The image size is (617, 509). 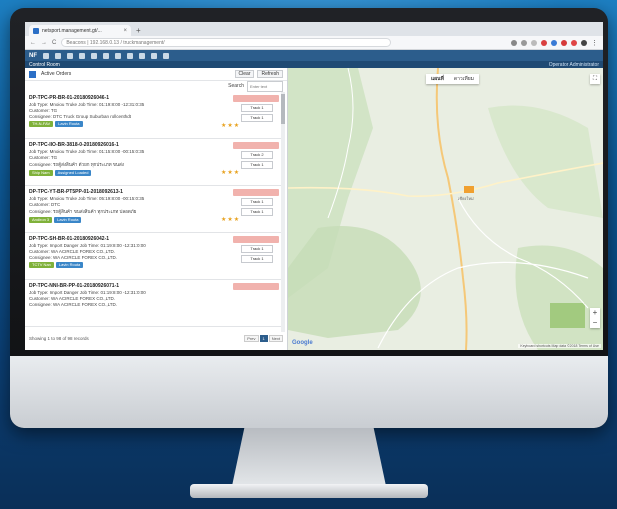 I want to click on active-orders-checkbox, so click(x=32, y=74).